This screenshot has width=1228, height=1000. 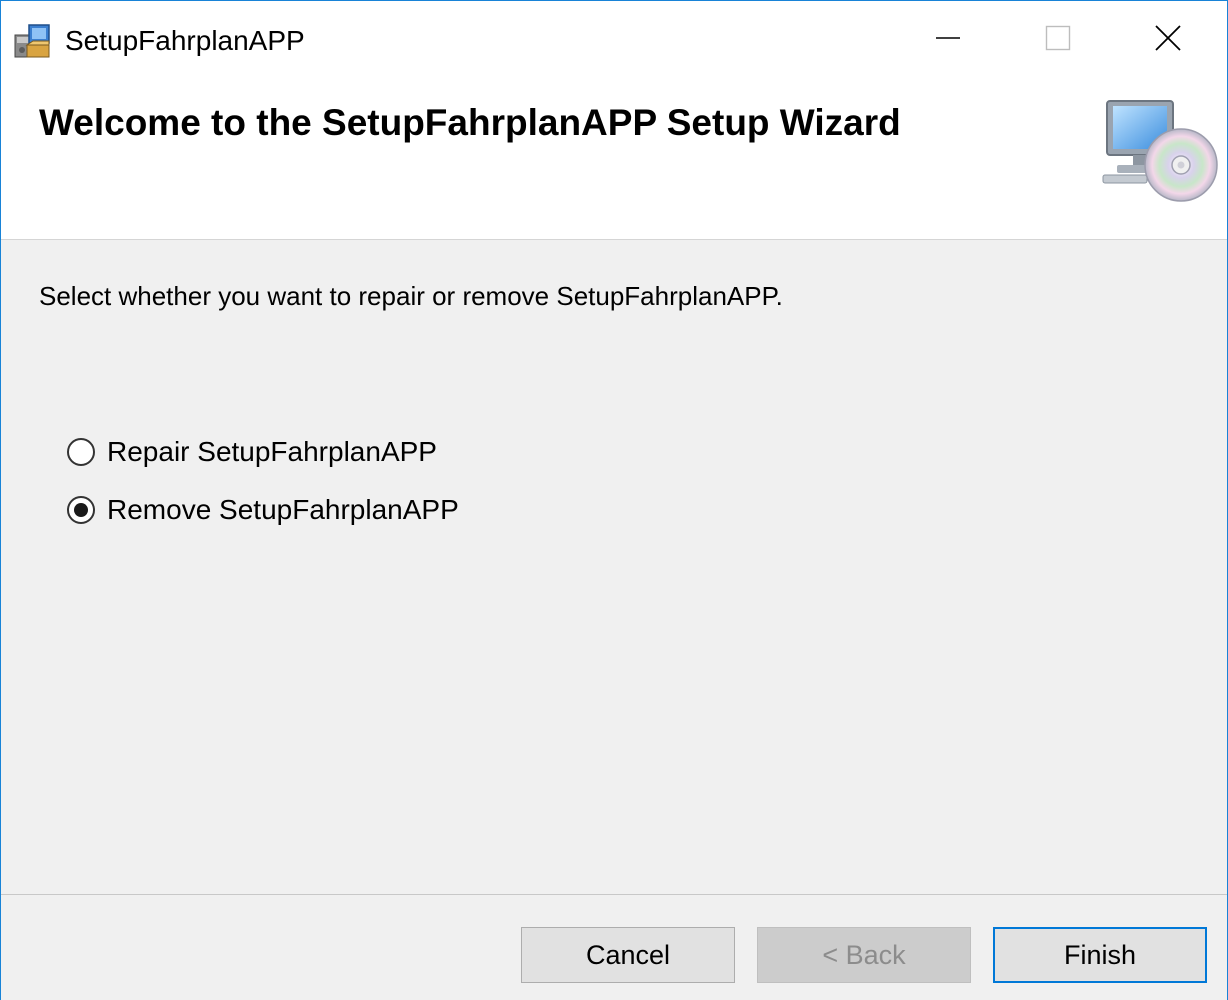 I want to click on maximize-button, so click(x=1058, y=40).